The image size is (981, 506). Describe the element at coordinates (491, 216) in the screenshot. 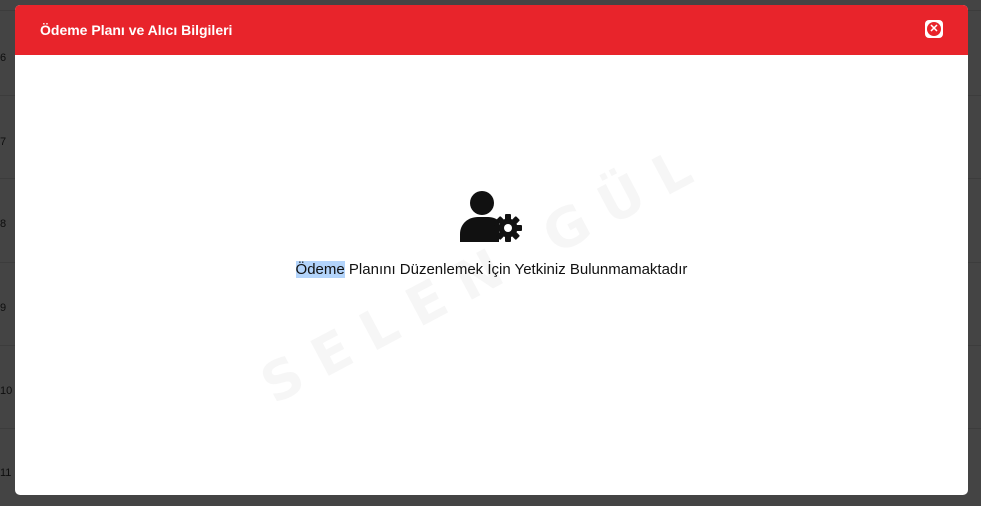

I see `user-gear-icon` at that location.